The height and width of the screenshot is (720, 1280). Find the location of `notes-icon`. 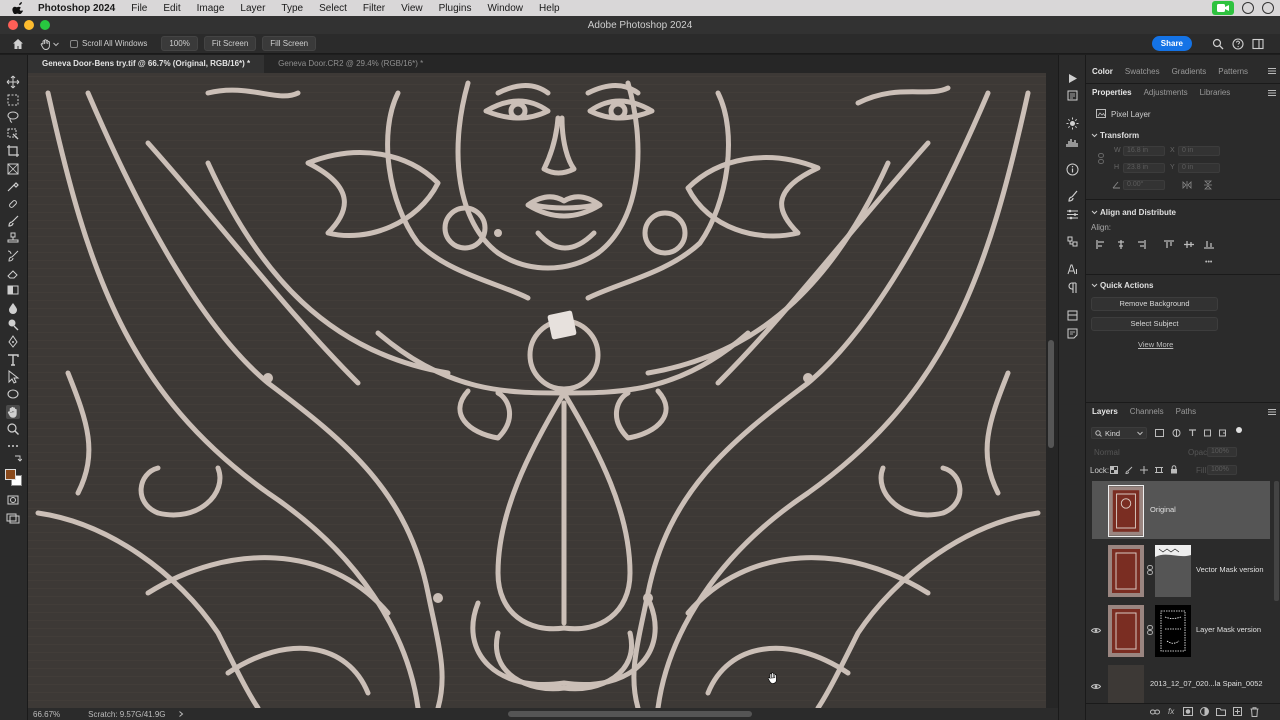

notes-icon is located at coordinates (1072, 333).